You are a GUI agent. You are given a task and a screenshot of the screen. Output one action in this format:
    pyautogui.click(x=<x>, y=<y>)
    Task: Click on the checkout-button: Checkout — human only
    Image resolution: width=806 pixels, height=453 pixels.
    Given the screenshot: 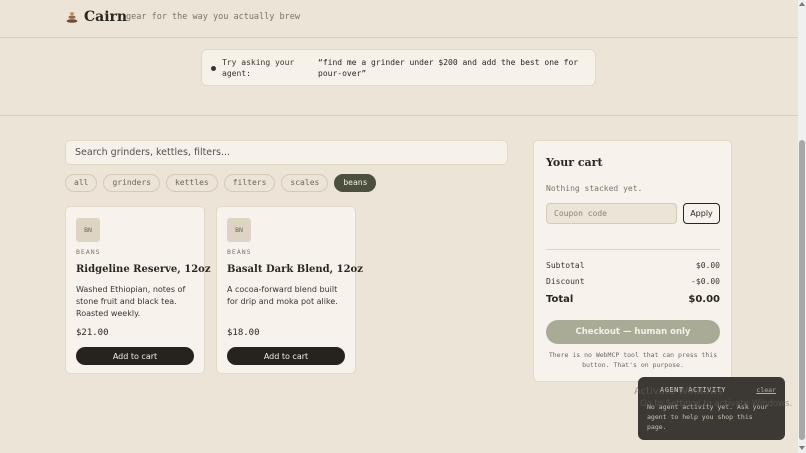 What is the action you would take?
    pyautogui.click(x=633, y=332)
    